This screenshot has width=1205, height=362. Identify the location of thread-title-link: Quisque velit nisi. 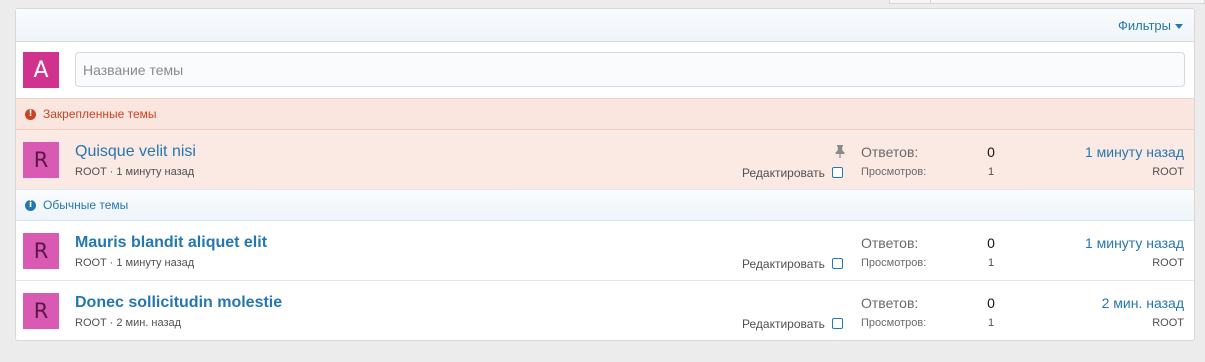
(135, 152).